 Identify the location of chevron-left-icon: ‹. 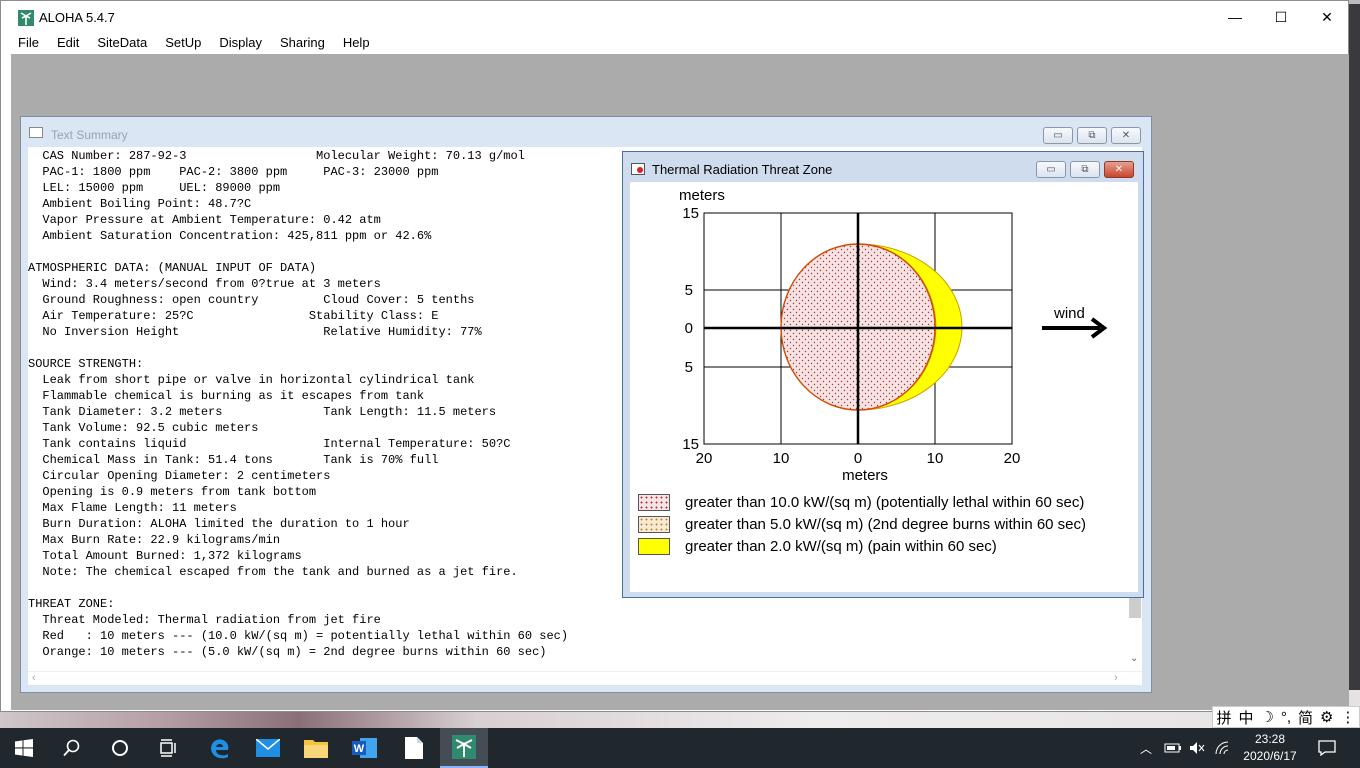
(34, 678).